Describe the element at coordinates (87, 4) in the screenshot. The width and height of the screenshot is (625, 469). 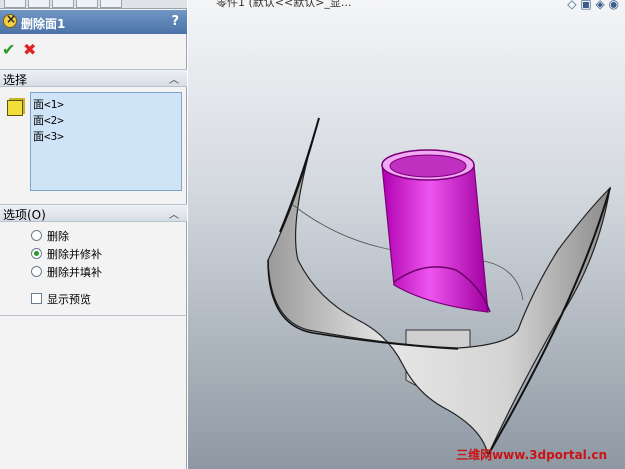
I see `dimxpert-tab` at that location.